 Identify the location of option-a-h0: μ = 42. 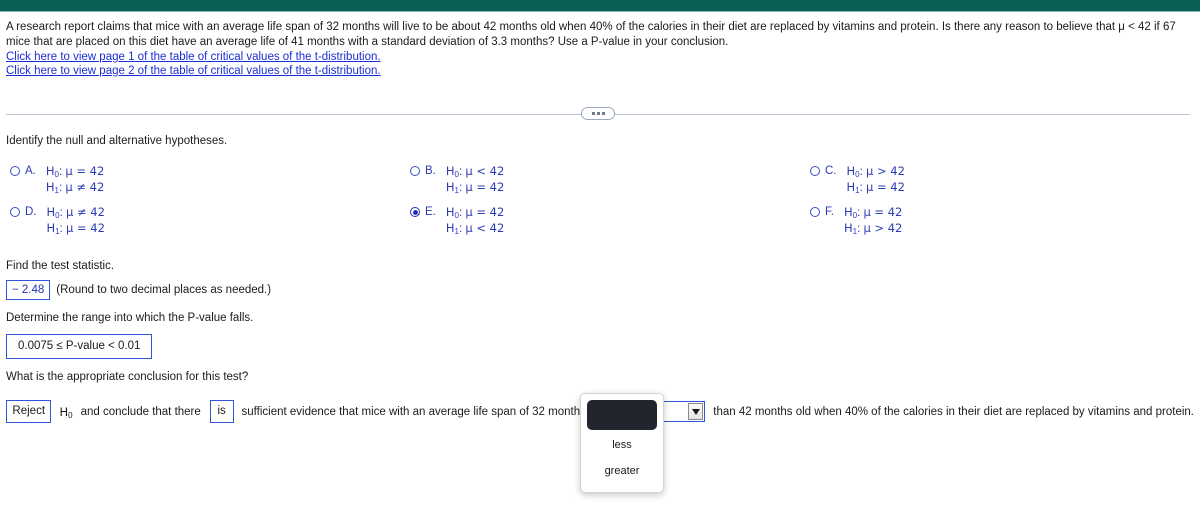
(85, 171).